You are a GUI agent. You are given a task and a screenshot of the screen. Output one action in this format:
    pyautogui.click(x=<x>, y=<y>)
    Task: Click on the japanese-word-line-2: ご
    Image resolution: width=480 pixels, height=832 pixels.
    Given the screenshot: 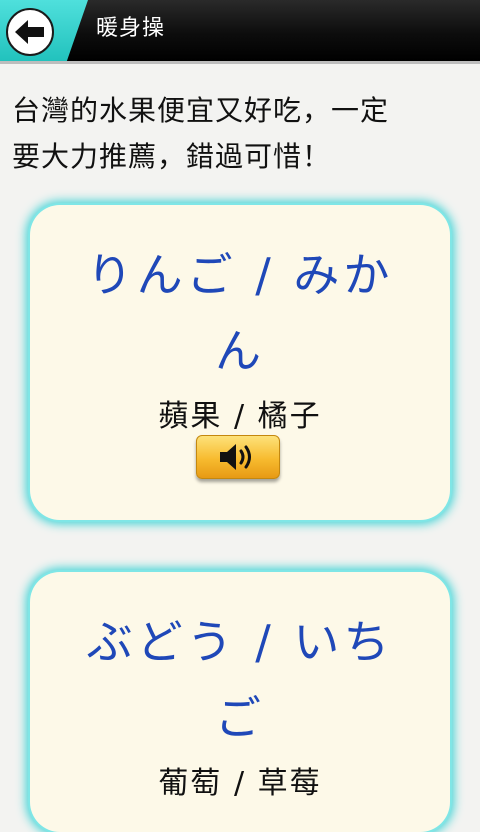 What is the action you would take?
    pyautogui.click(x=240, y=718)
    